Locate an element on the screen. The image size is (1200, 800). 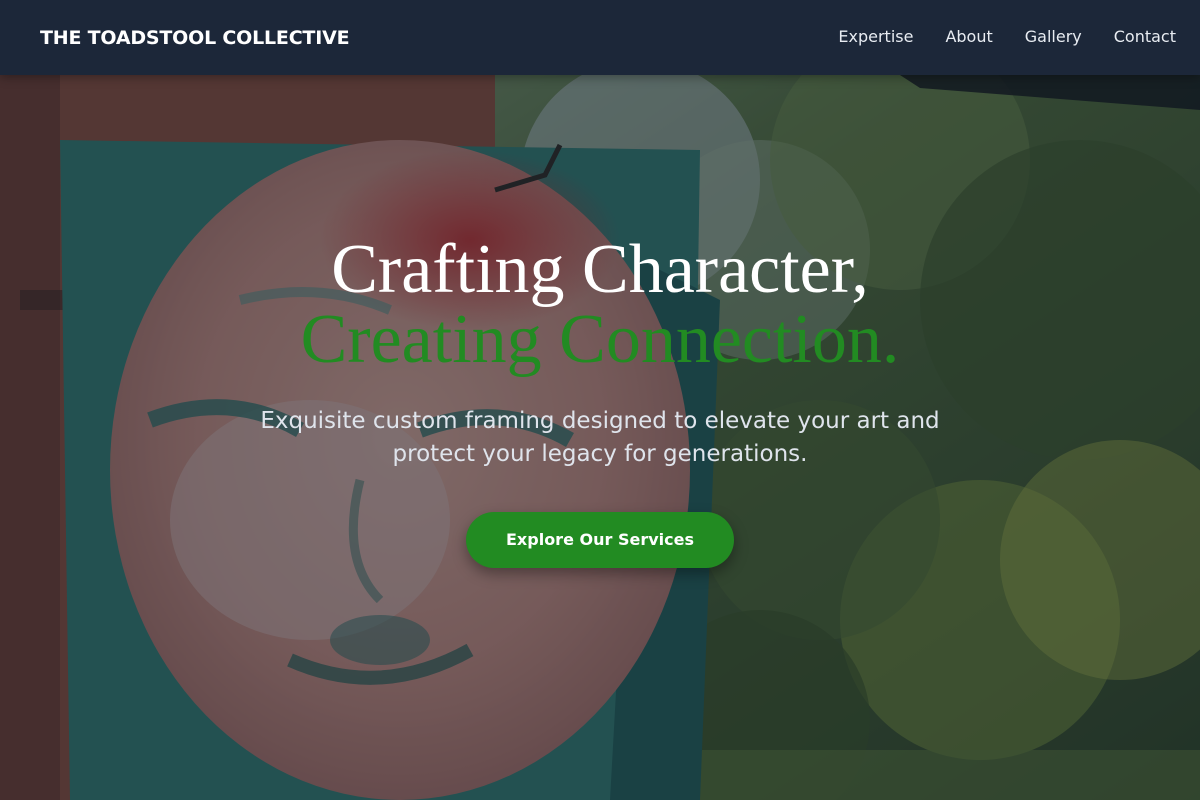
hero-headline-line2: Creating Connection. is located at coordinates (600, 339).